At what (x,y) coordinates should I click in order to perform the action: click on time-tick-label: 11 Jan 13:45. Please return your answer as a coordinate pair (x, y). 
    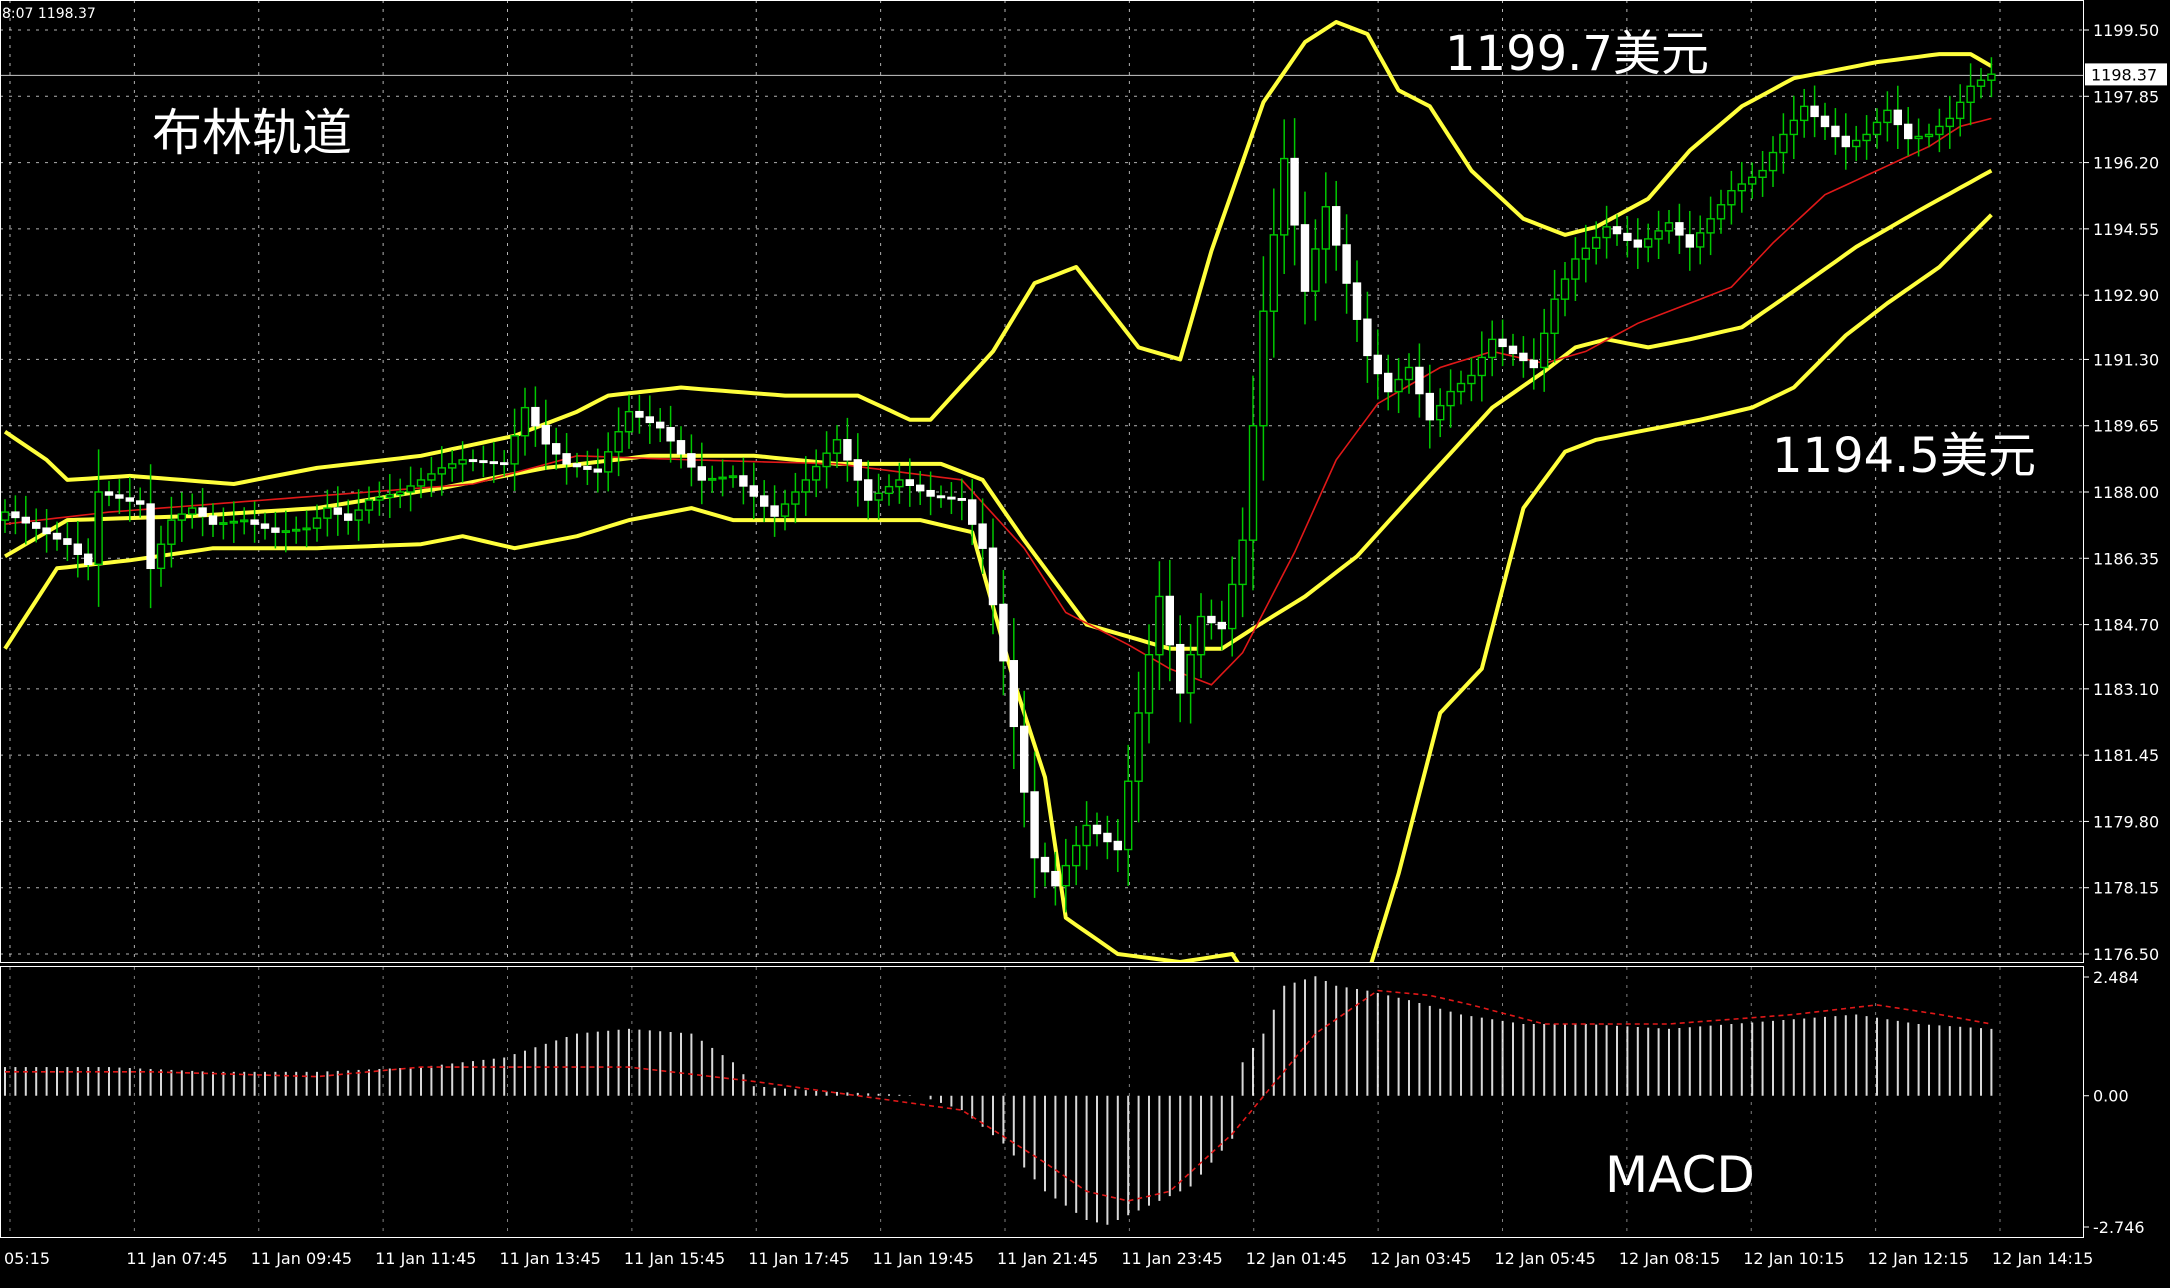
    Looking at the image, I should click on (550, 1258).